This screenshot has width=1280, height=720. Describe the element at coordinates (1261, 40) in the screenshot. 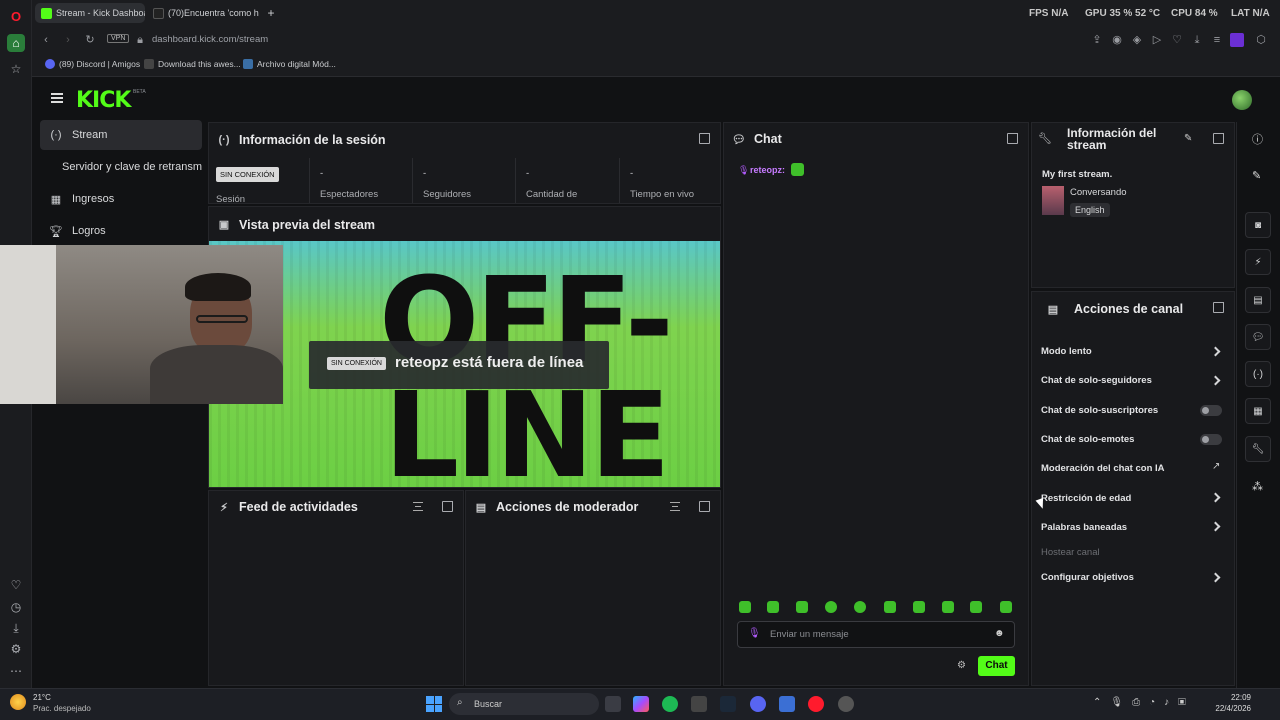

I see `box-icon: ⬡` at that location.